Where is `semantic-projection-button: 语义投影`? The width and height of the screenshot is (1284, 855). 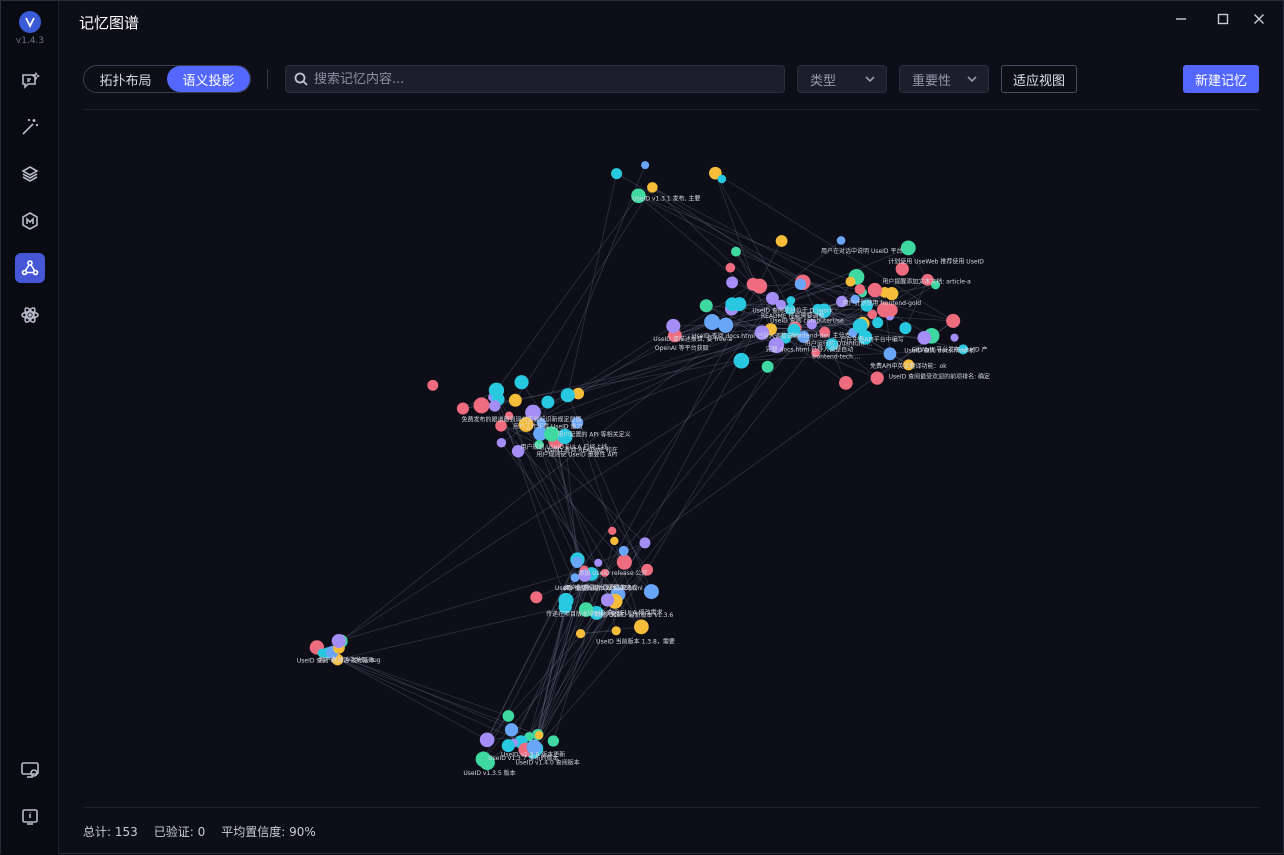
semantic-projection-button: 语义投影 is located at coordinates (208, 79).